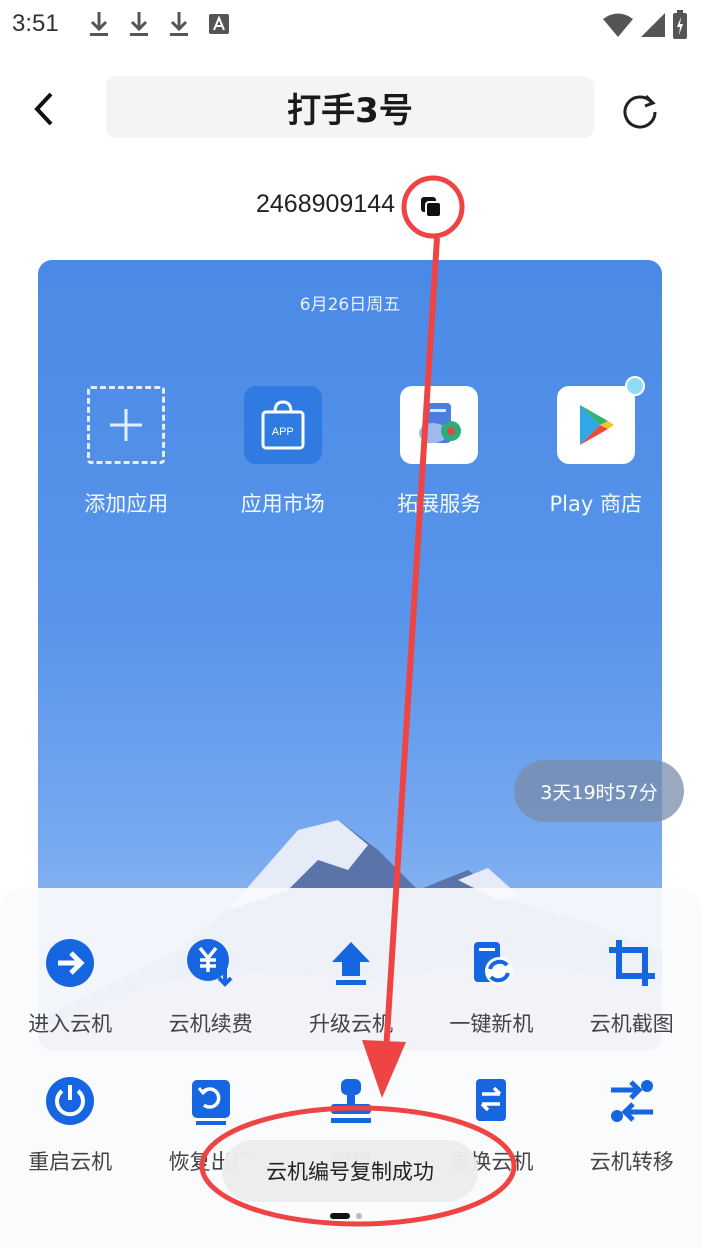  What do you see at coordinates (439, 425) in the screenshot?
I see `extension-service-icon` at bounding box center [439, 425].